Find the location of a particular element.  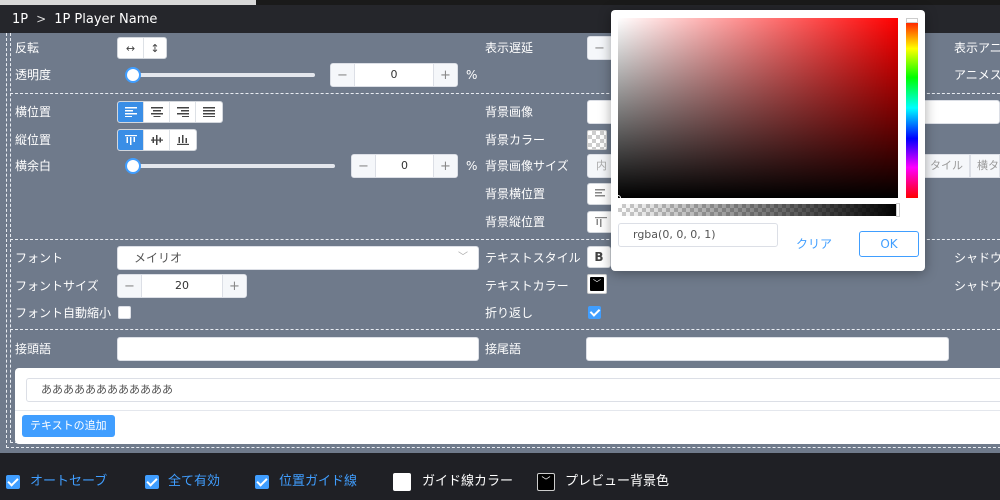

guide-lines-checkbox is located at coordinates (262, 482).